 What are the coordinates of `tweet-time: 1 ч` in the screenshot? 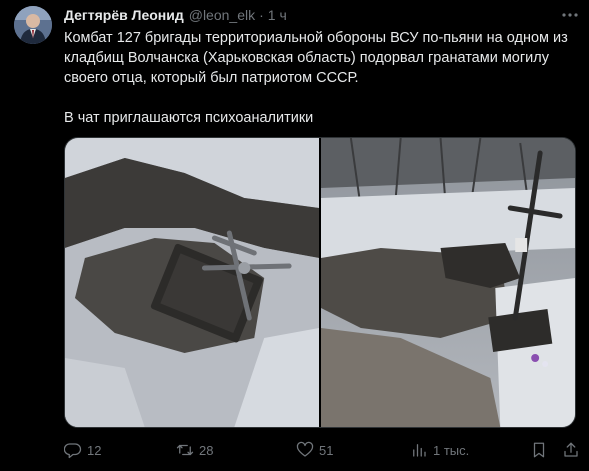 It's located at (277, 15).